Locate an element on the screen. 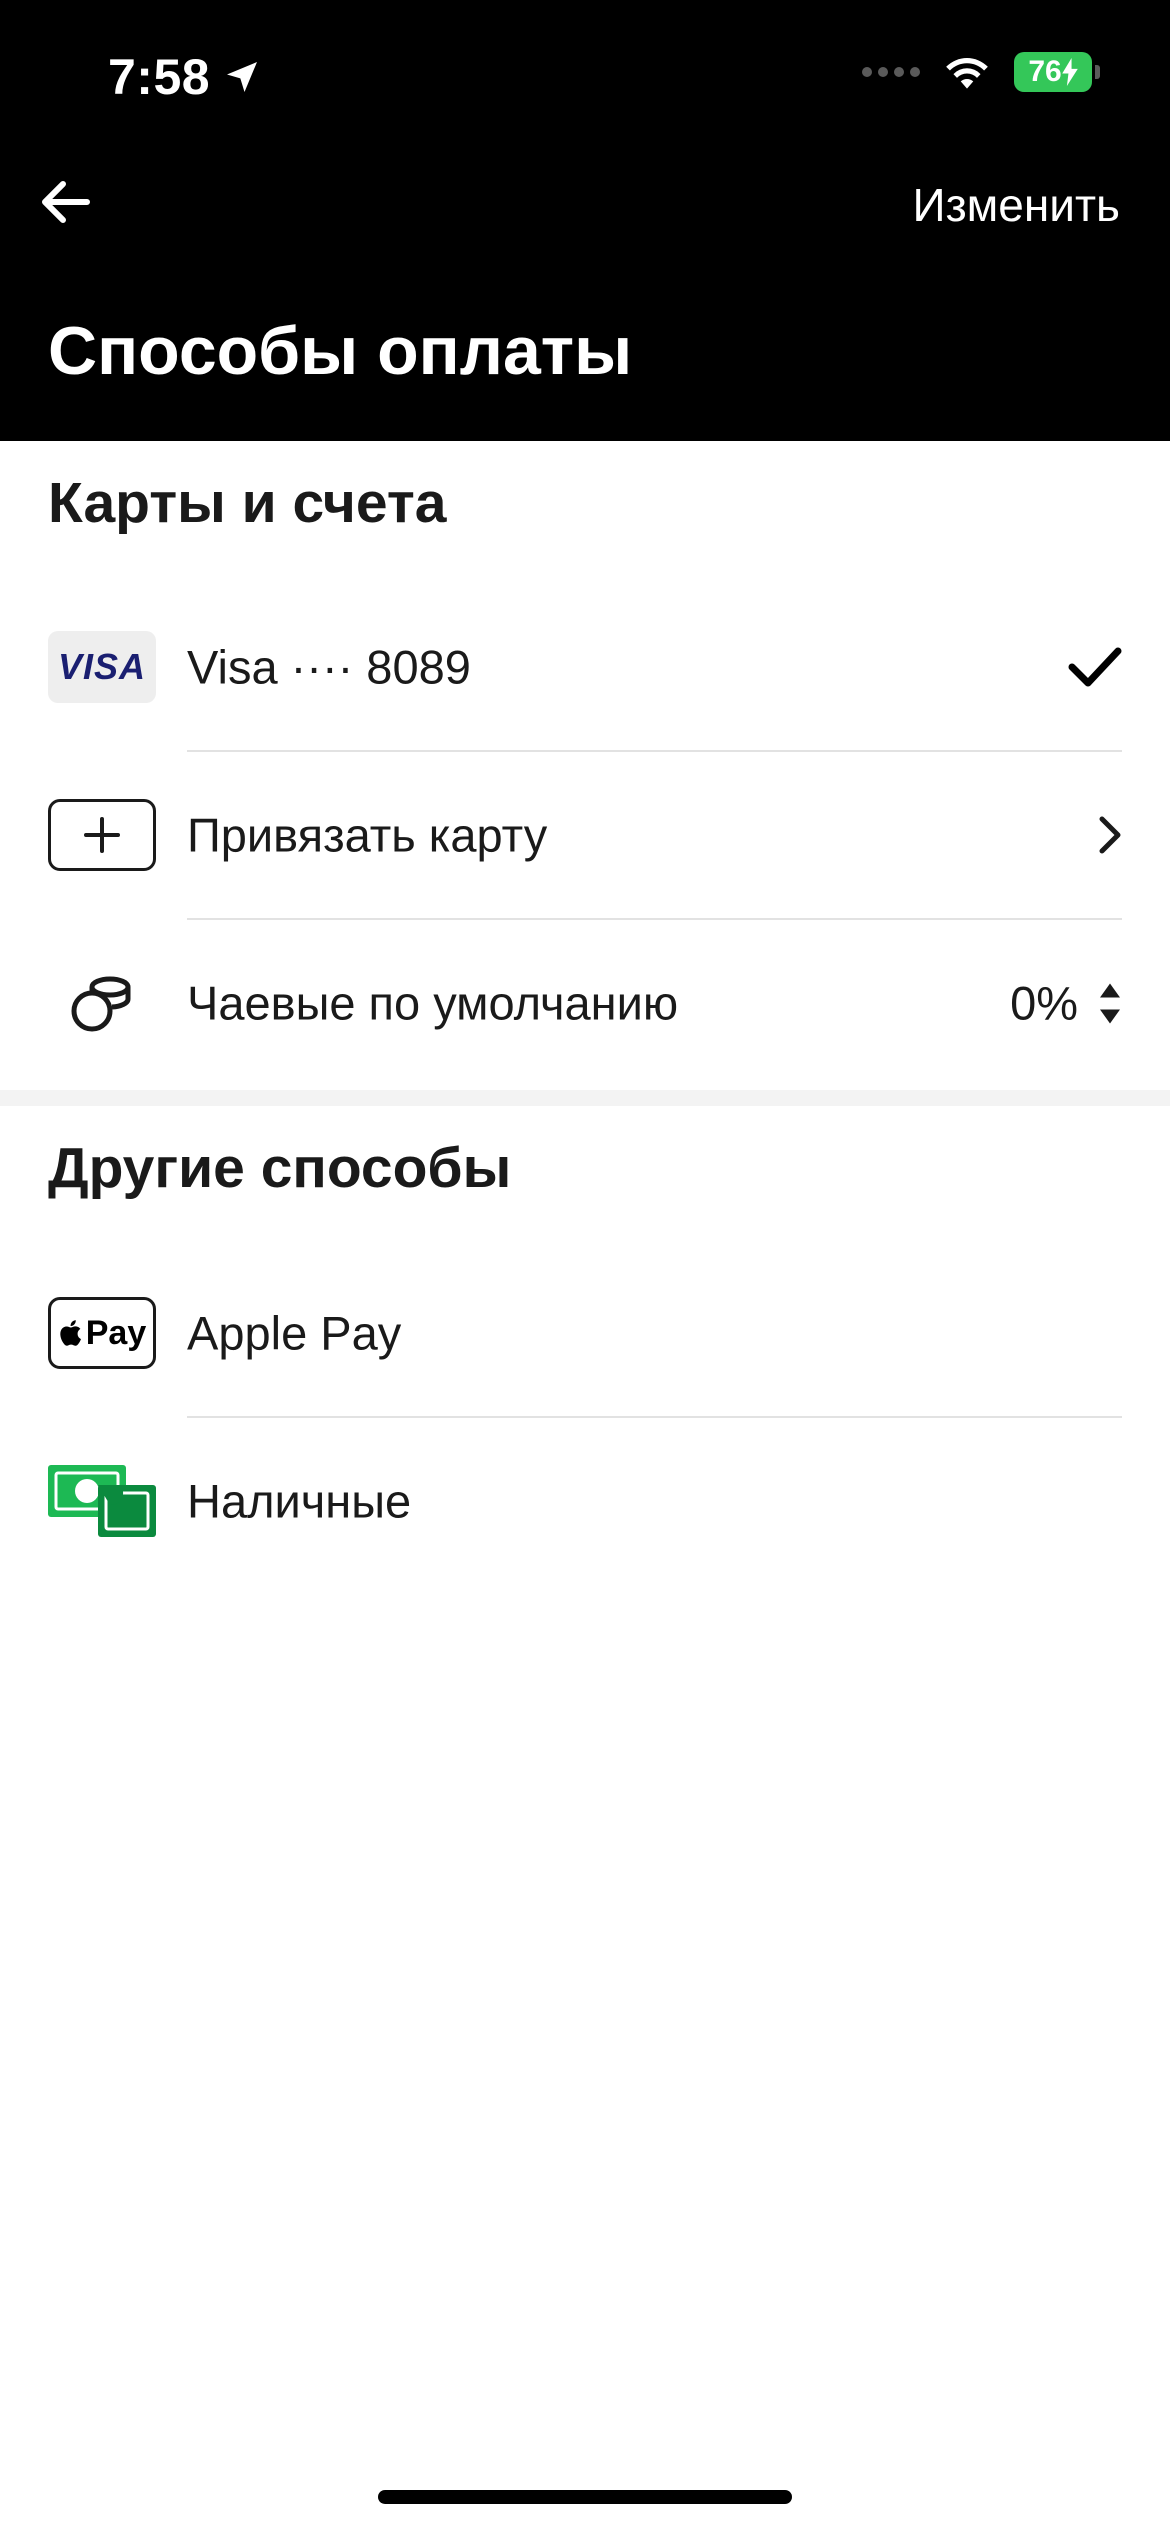  charging-bolt-icon is located at coordinates (1069, 72).